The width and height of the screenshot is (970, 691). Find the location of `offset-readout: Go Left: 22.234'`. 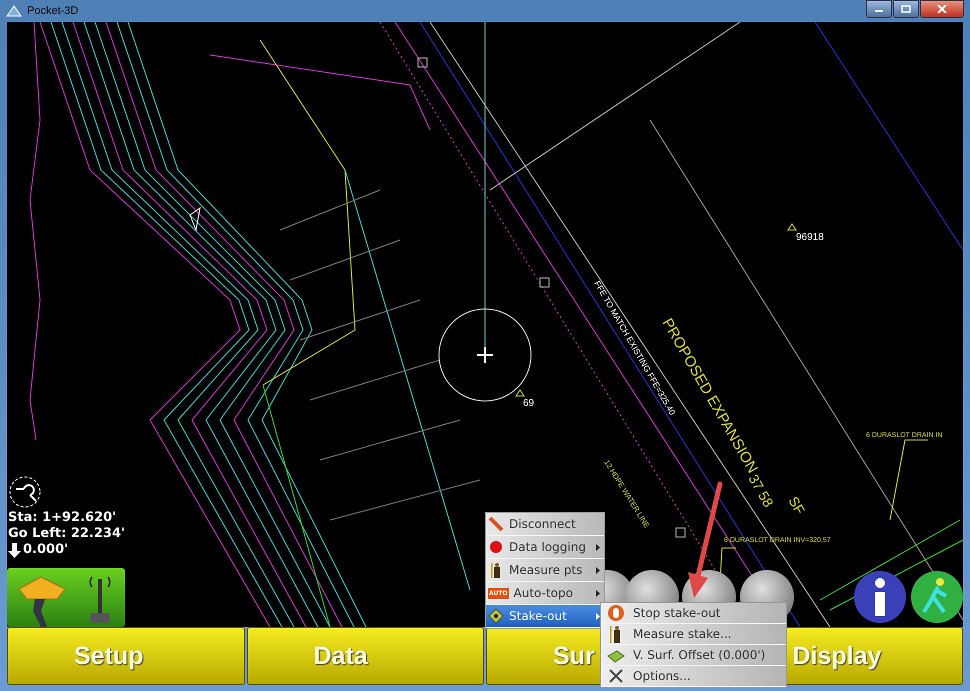

offset-readout: Go Left: 22.234' is located at coordinates (66, 534).